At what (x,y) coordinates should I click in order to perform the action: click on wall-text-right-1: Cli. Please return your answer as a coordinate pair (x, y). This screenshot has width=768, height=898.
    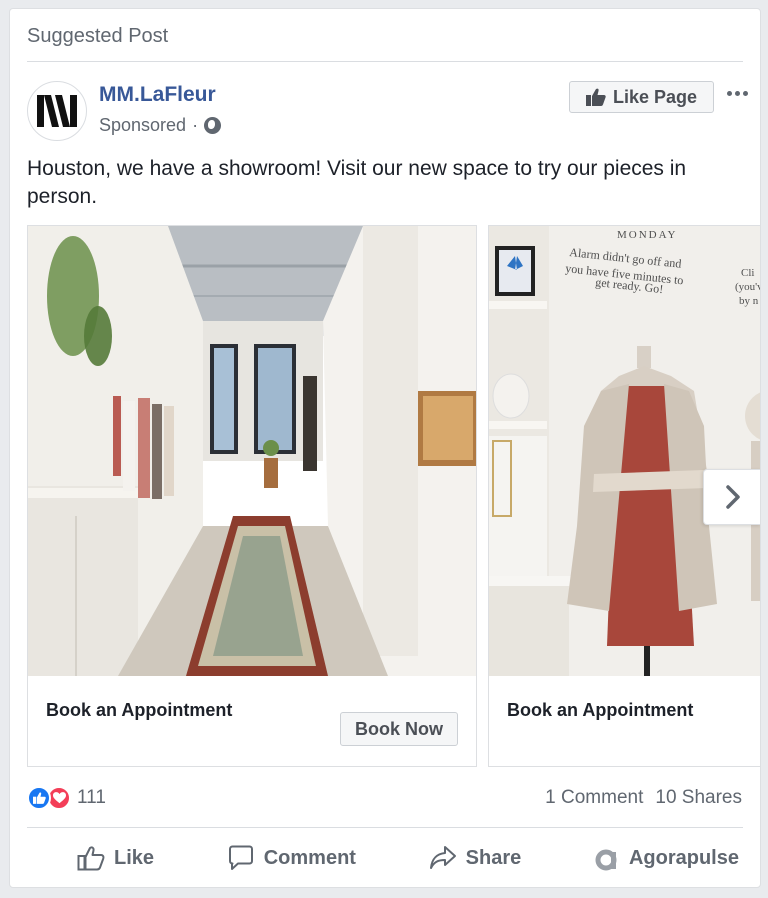
    Looking at the image, I should click on (747, 273).